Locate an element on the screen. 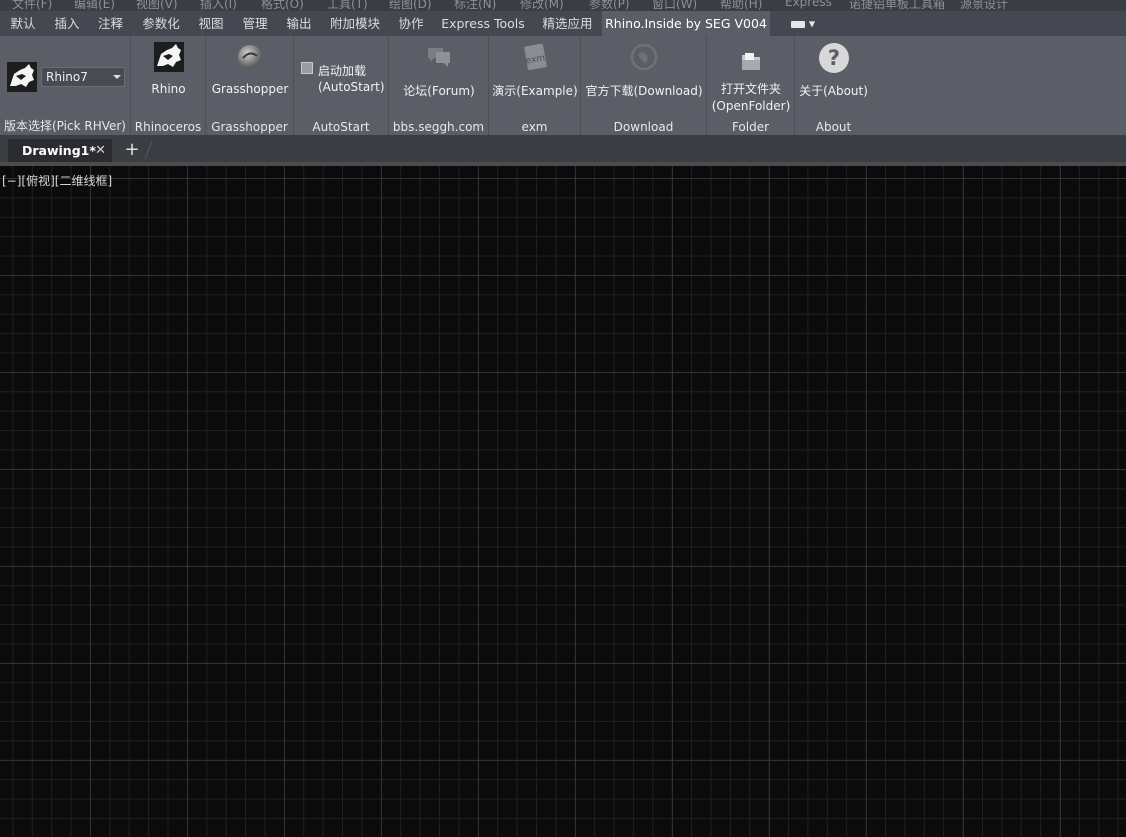 This screenshot has height=837, width=1126. panel-title-download: Download is located at coordinates (643, 127).